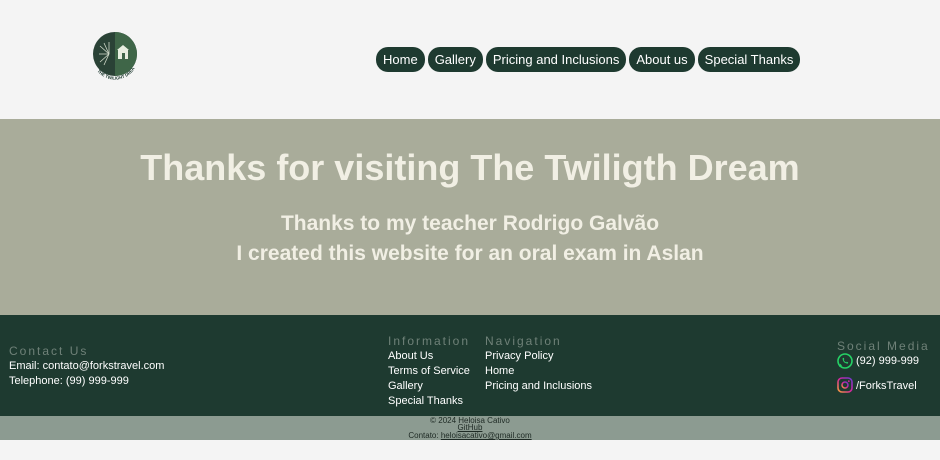  Describe the element at coordinates (114, 55) in the screenshot. I see `twilight-dream-logo: THE TWILIGHT DREAM` at that location.